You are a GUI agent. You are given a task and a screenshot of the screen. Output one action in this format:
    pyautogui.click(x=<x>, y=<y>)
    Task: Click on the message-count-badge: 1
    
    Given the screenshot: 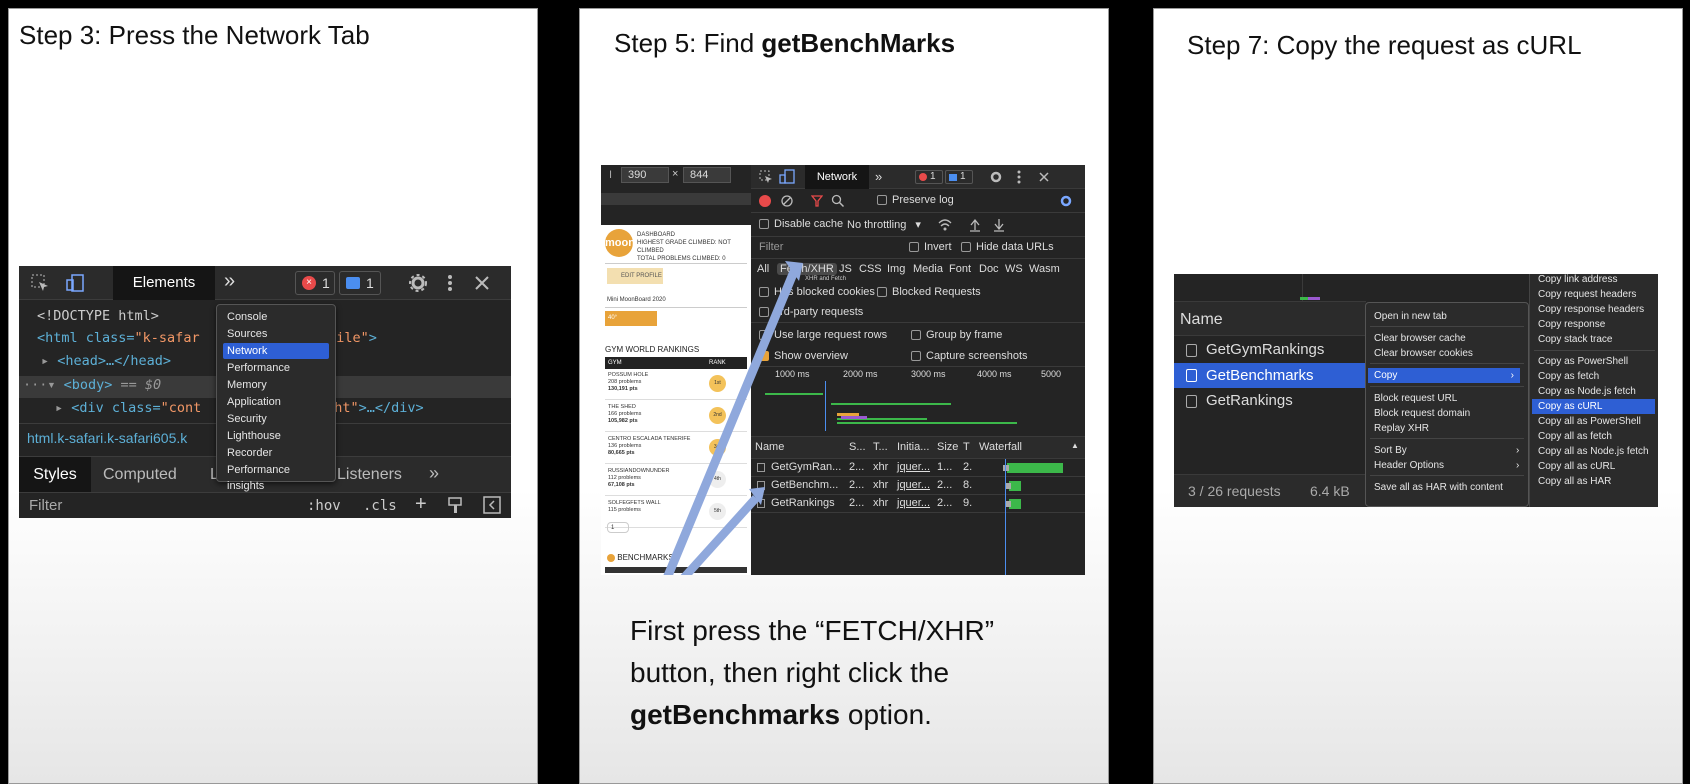 What is the action you would take?
    pyautogui.click(x=360, y=283)
    